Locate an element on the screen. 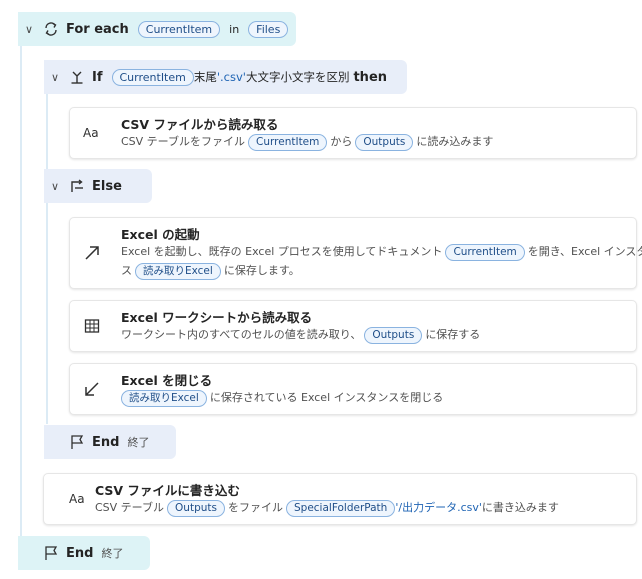  action-title: CSV ファイルから読み取る is located at coordinates (200, 124).